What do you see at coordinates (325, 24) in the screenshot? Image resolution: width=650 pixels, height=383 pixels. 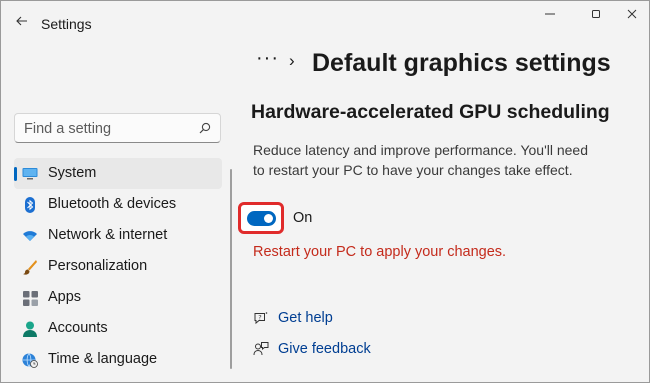 I see `title-bar: Settings` at bounding box center [325, 24].